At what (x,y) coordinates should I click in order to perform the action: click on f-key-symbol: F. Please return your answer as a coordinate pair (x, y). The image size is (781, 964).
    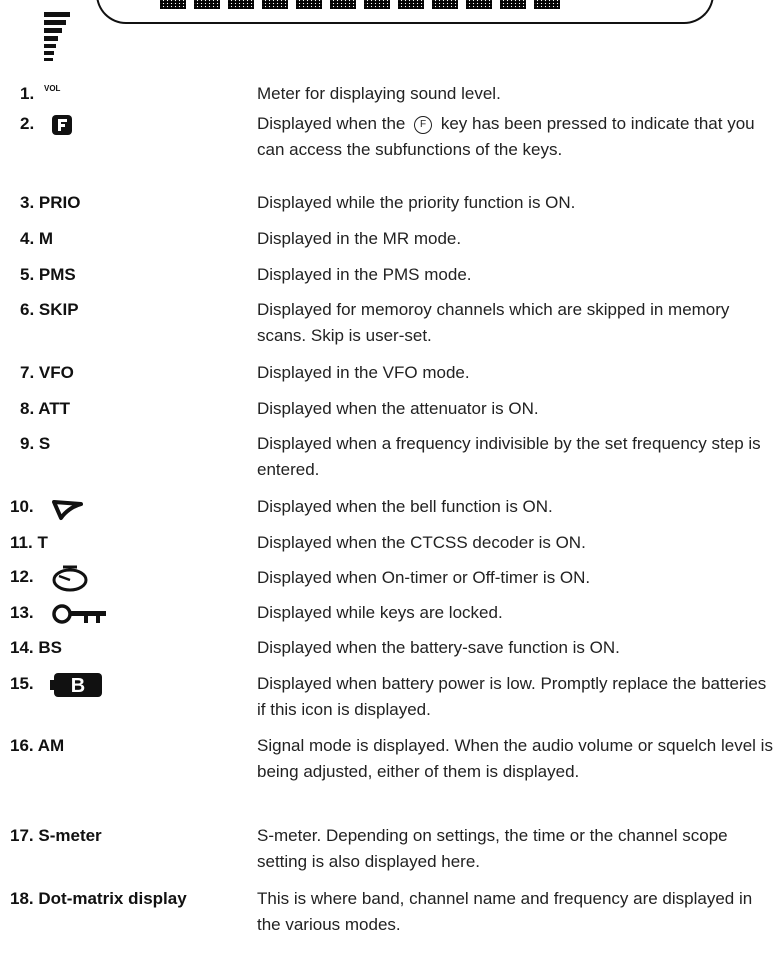
    Looking at the image, I should click on (423, 124).